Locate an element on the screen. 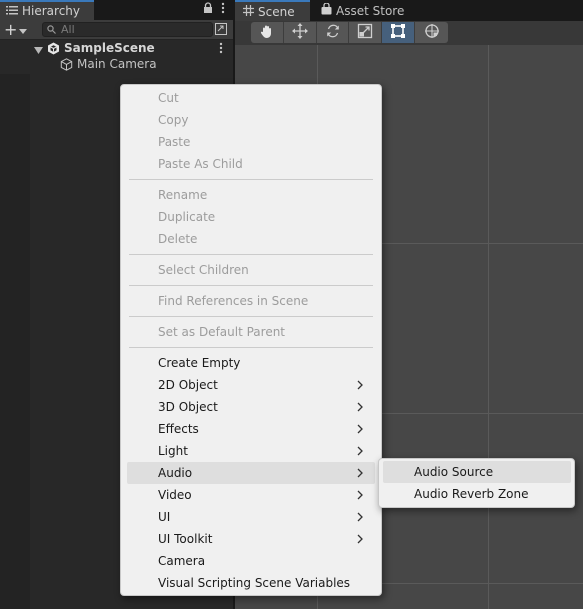 This screenshot has width=583, height=609. menu-item-label: Create Empty is located at coordinates (199, 363).